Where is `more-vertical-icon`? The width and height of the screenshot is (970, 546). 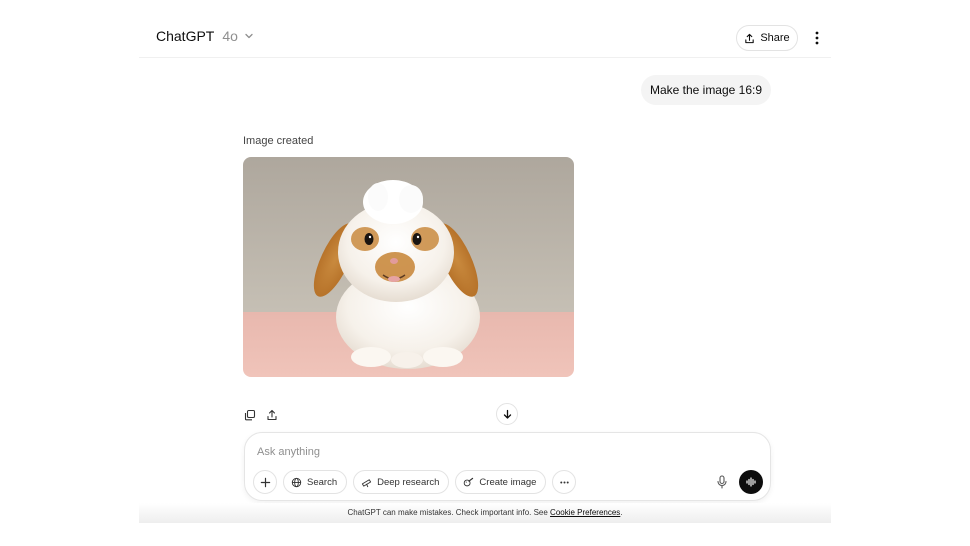
more-vertical-icon is located at coordinates (817, 38).